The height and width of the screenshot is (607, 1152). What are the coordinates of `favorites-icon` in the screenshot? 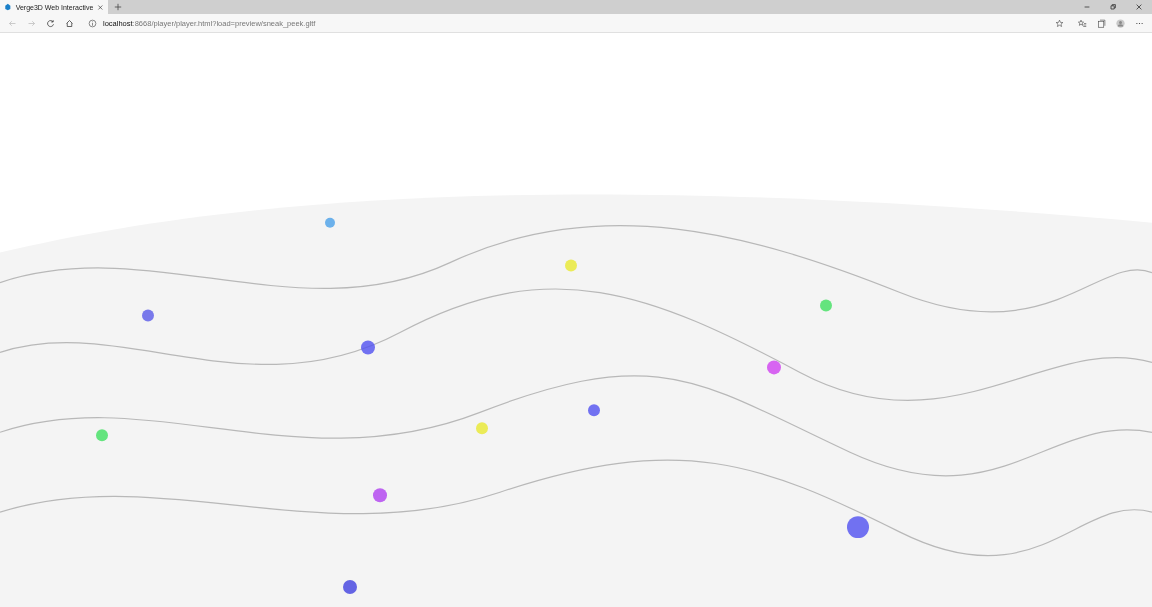 It's located at (1082, 23).